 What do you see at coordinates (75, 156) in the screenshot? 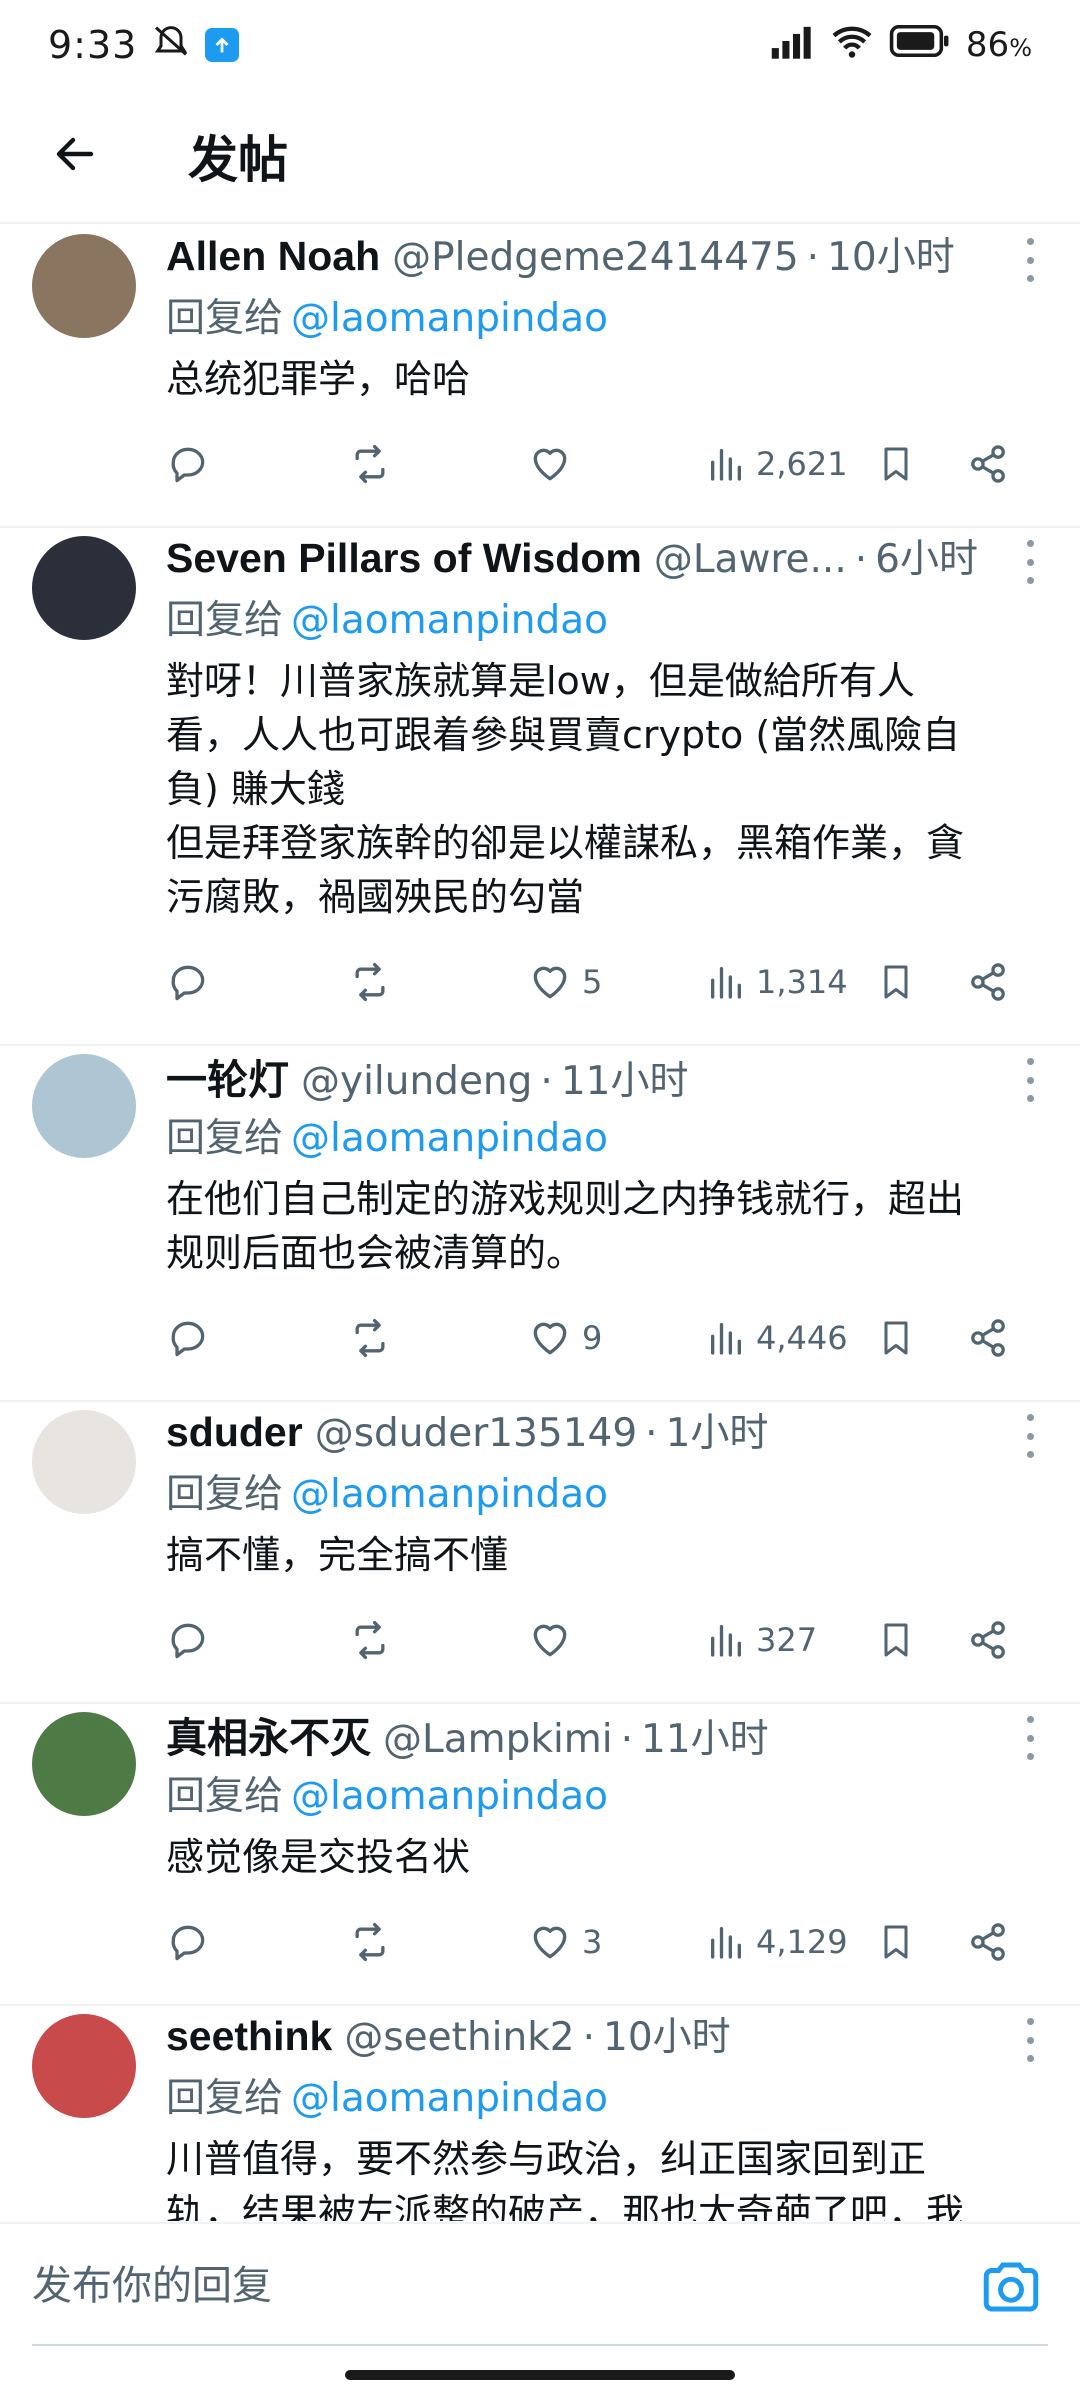
I see `back-button` at bounding box center [75, 156].